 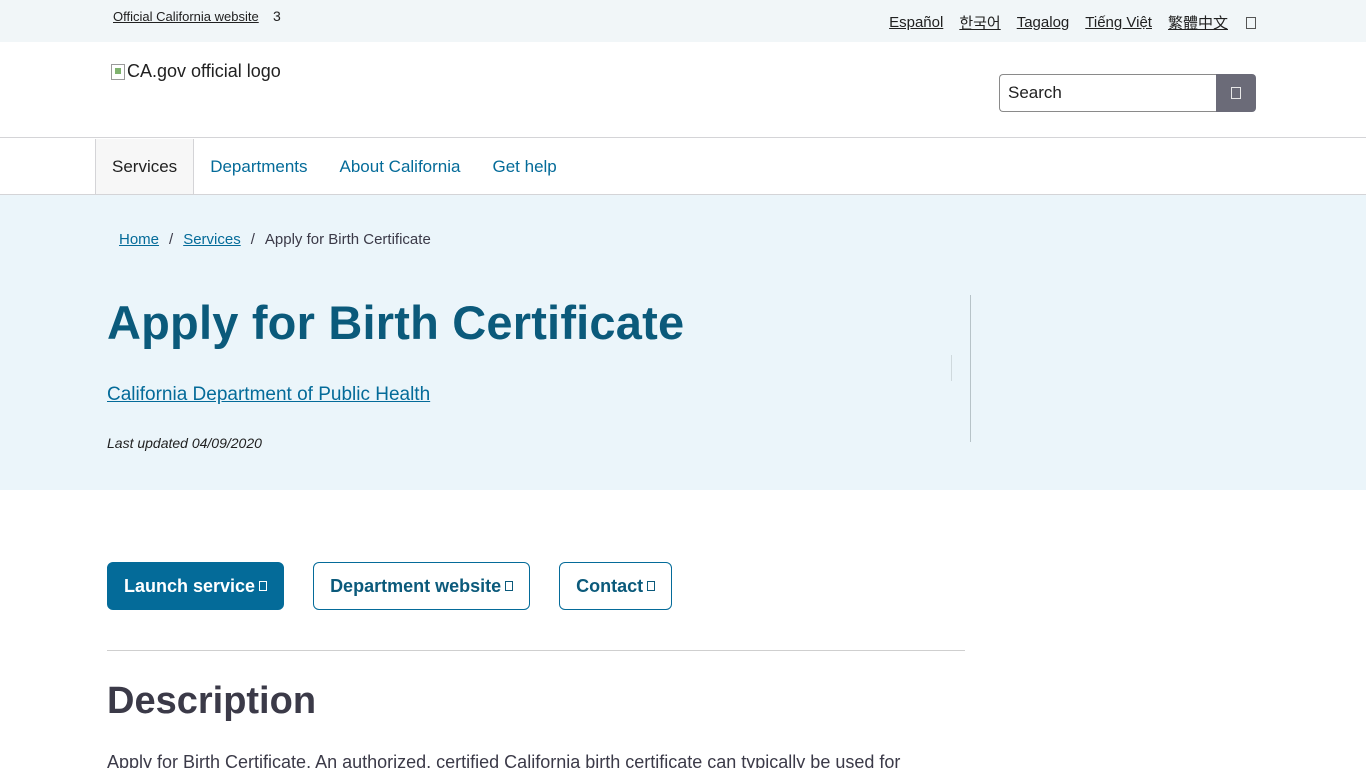 I want to click on breadcrumb-current: Apply for Birth Certificate, so click(x=347, y=239).